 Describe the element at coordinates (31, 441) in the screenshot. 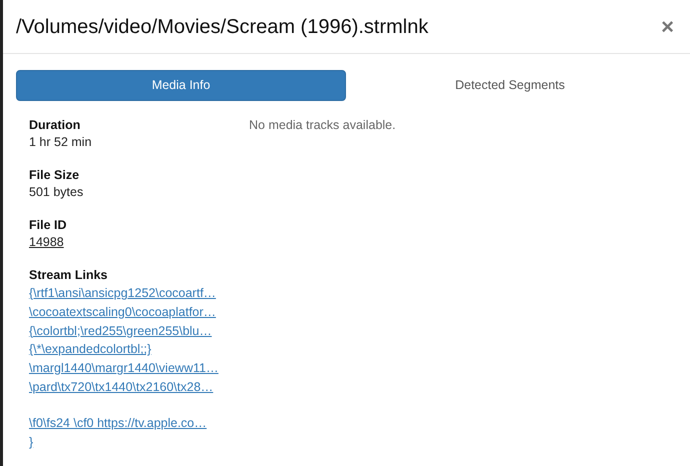

I see `stream-link: }` at that location.